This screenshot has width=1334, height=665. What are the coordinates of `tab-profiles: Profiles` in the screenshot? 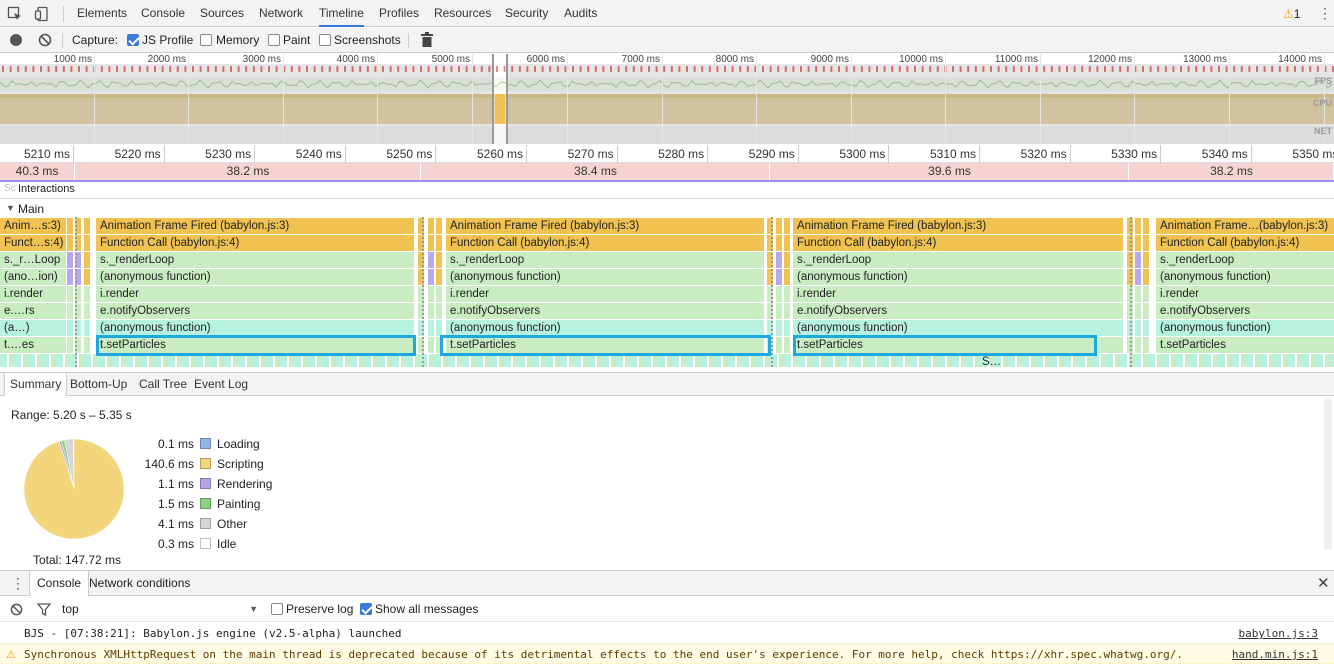 It's located at (399, 13).